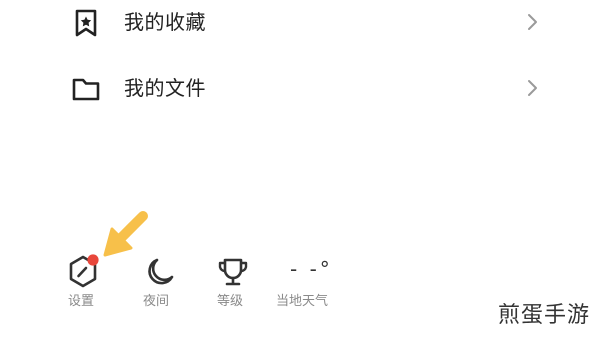 This screenshot has width=600, height=337. What do you see at coordinates (543, 315) in the screenshot?
I see `watermark-text: 煎蛋手游` at bounding box center [543, 315].